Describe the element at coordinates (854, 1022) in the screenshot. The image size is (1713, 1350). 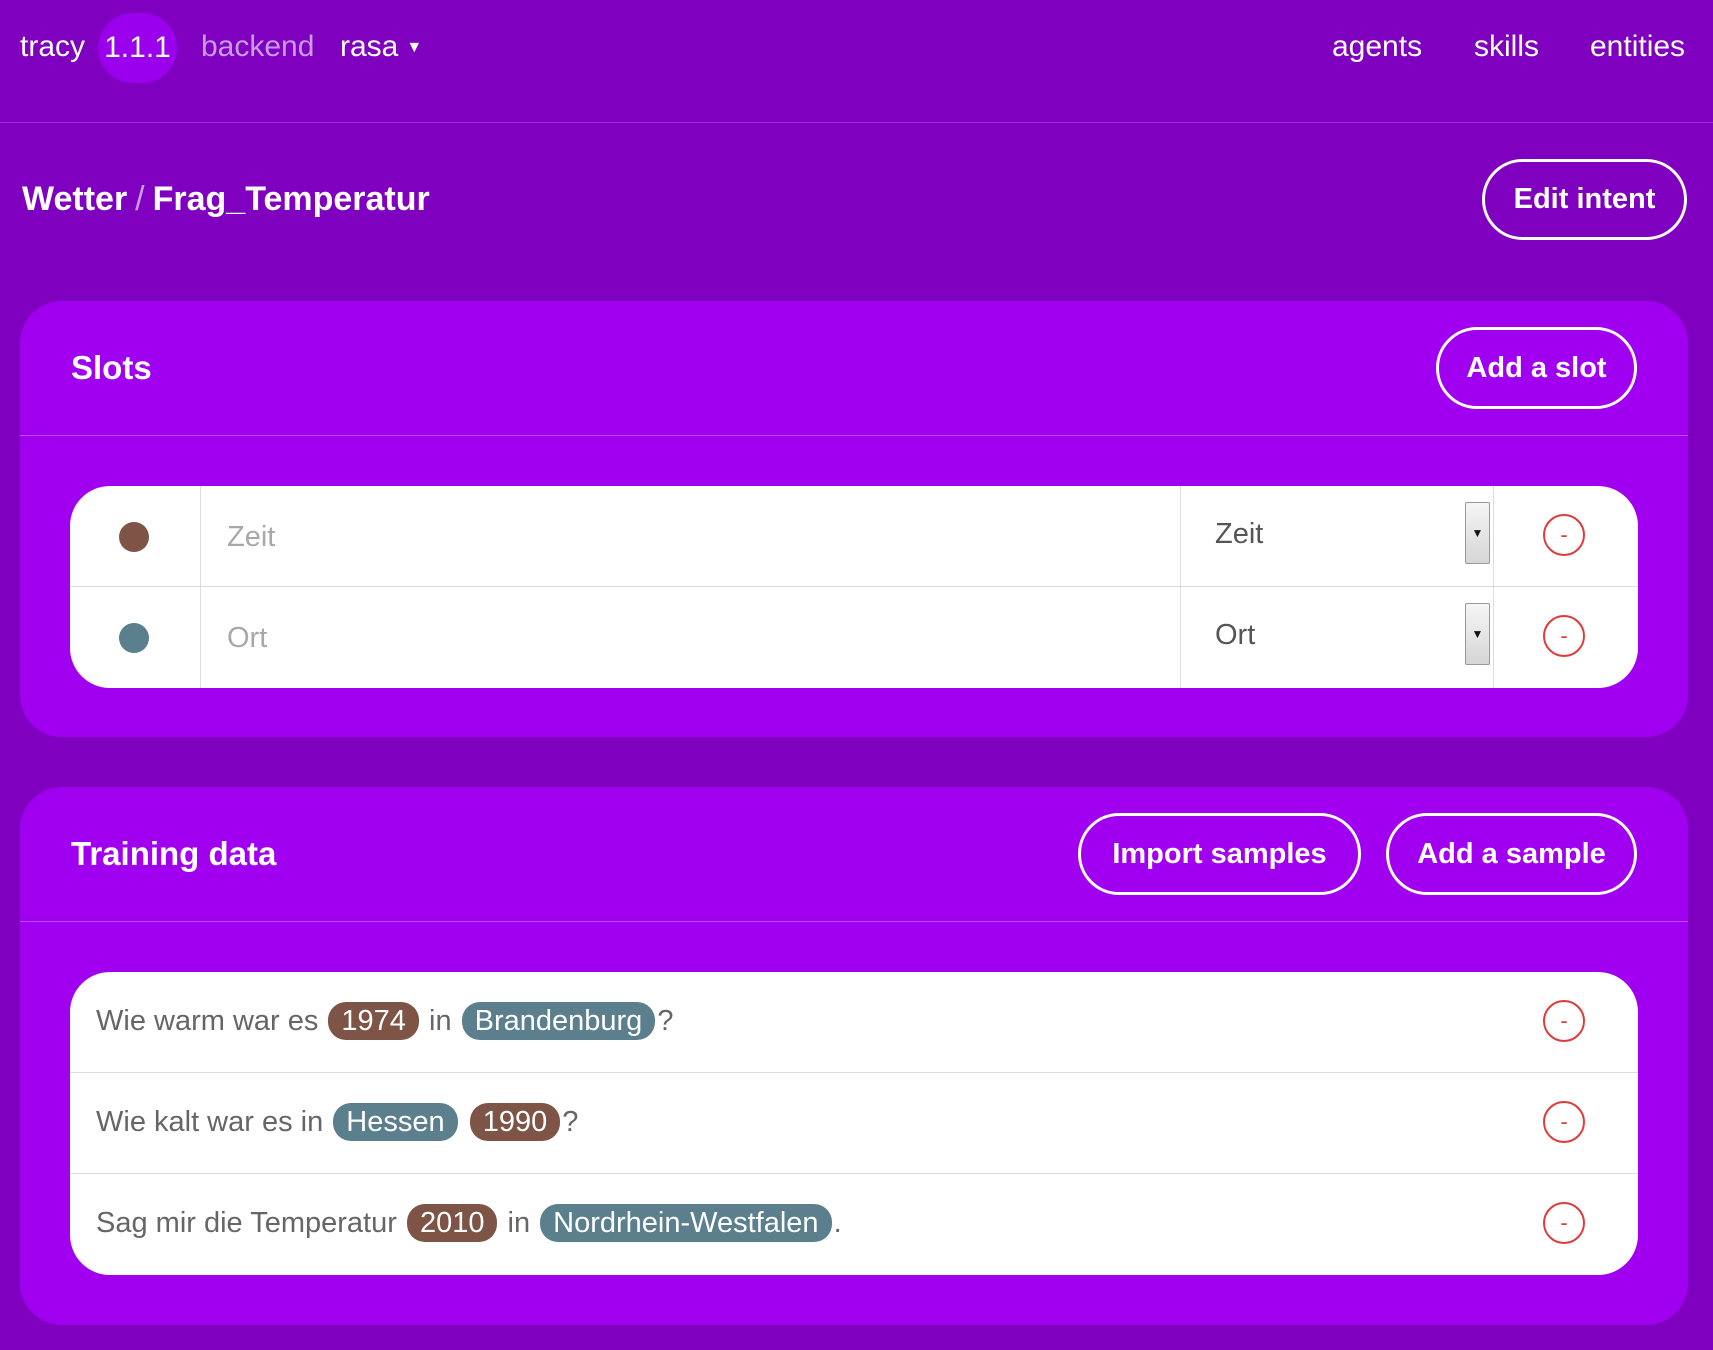
I see `sample-row: Wie warm war es 1974 in Brandenburg? -` at that location.